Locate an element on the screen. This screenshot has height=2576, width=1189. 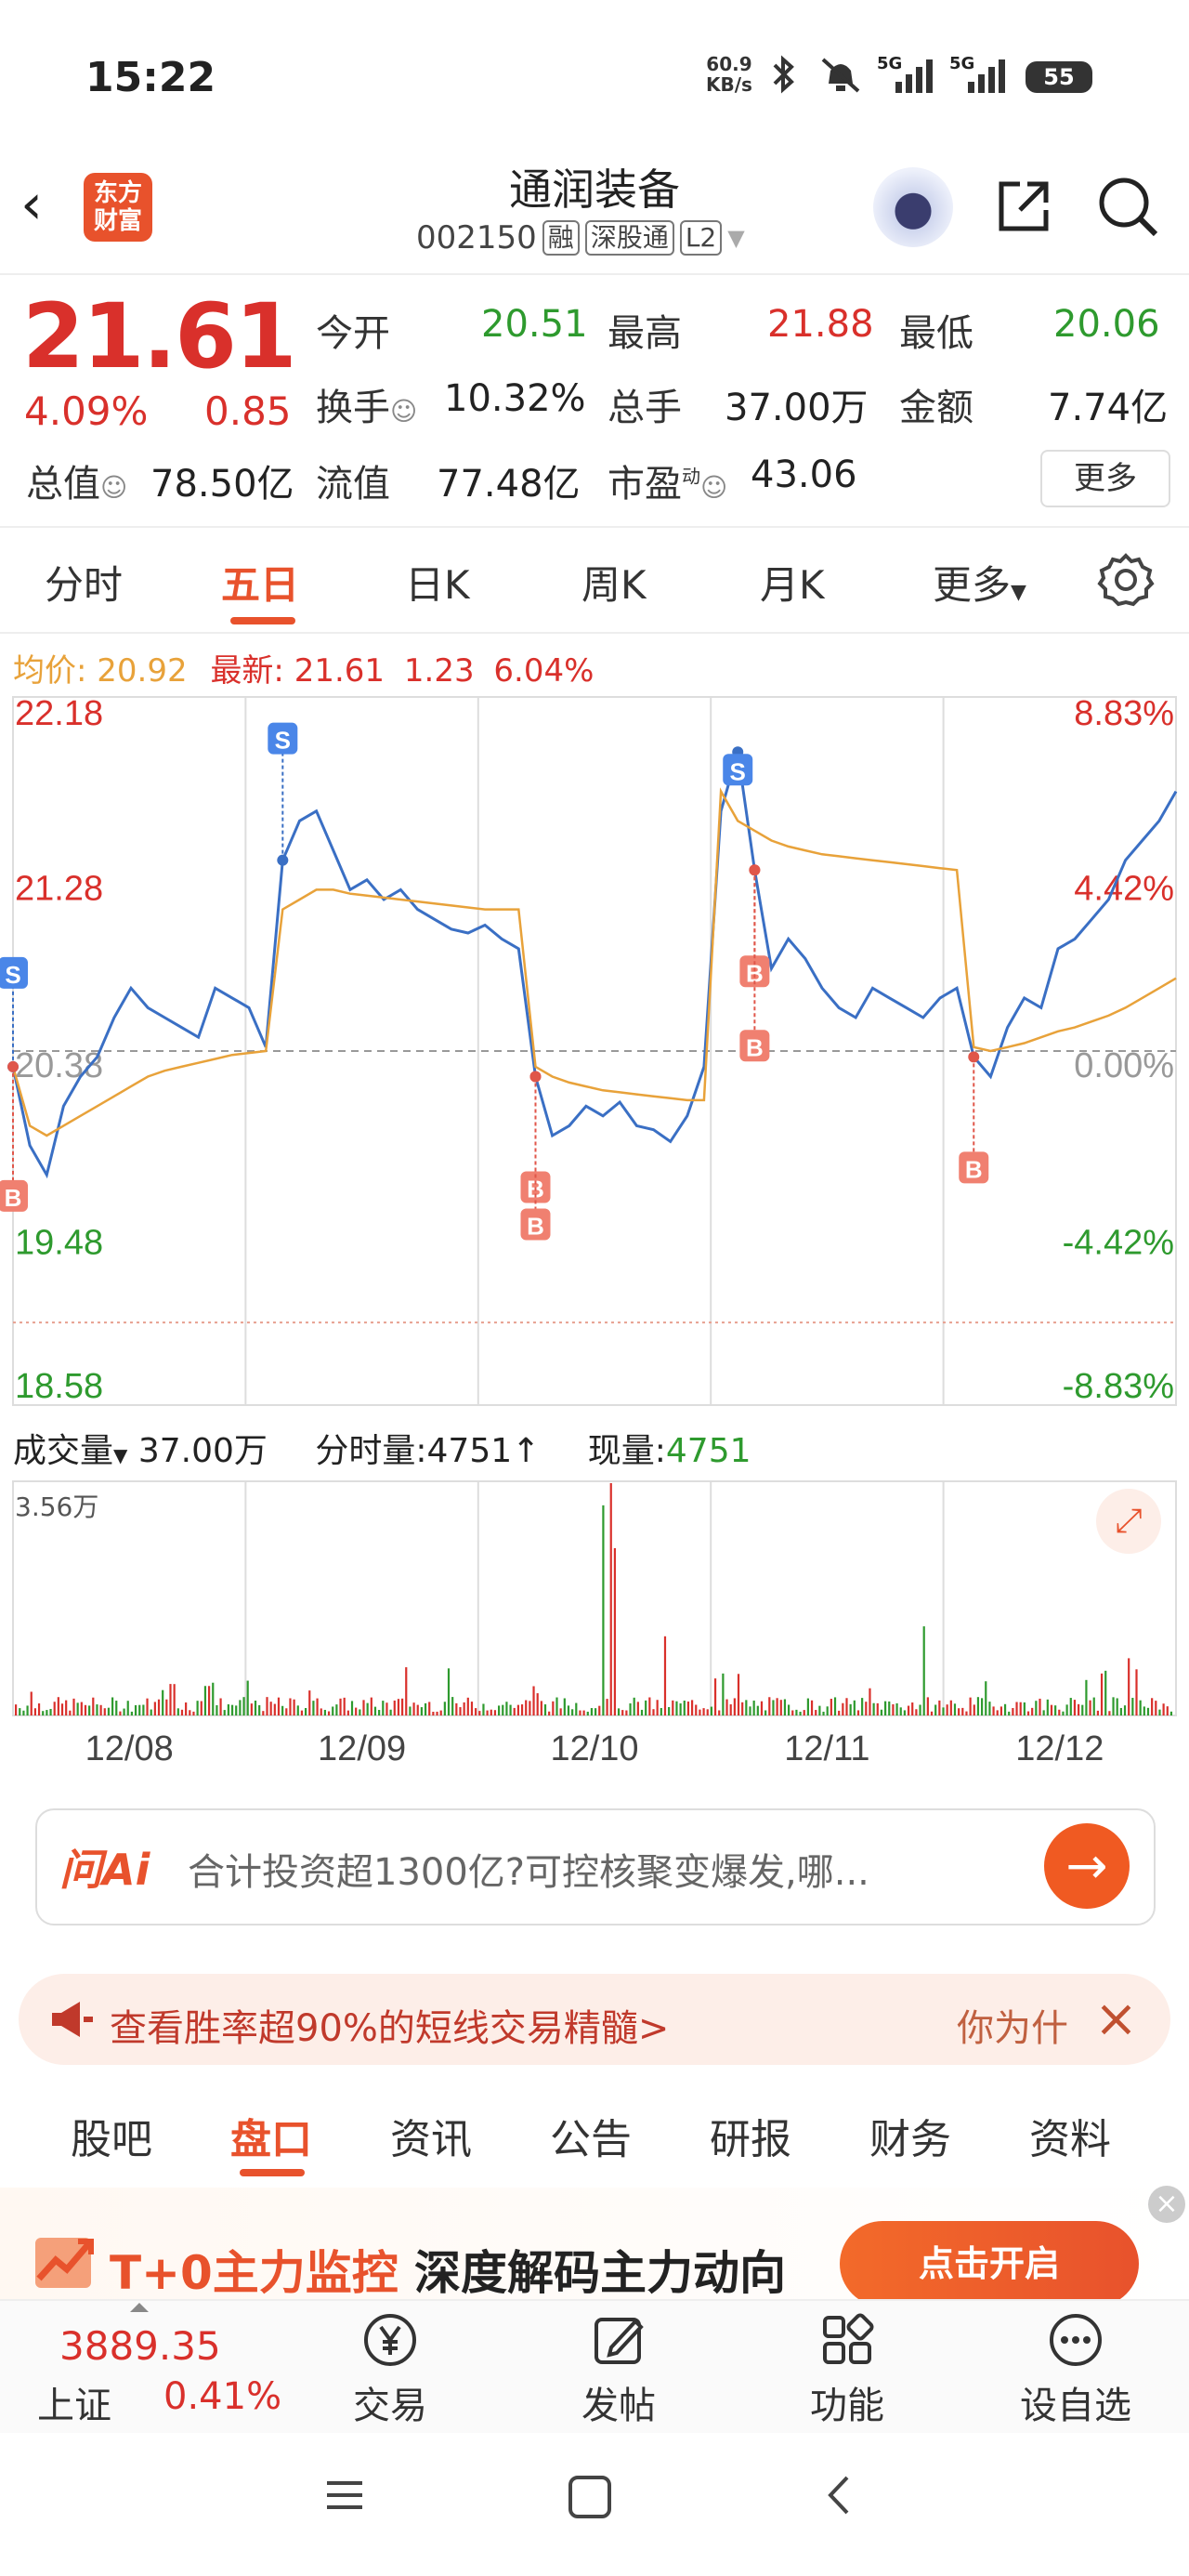
expand-icon: ⤢ is located at coordinates (1128, 1521).